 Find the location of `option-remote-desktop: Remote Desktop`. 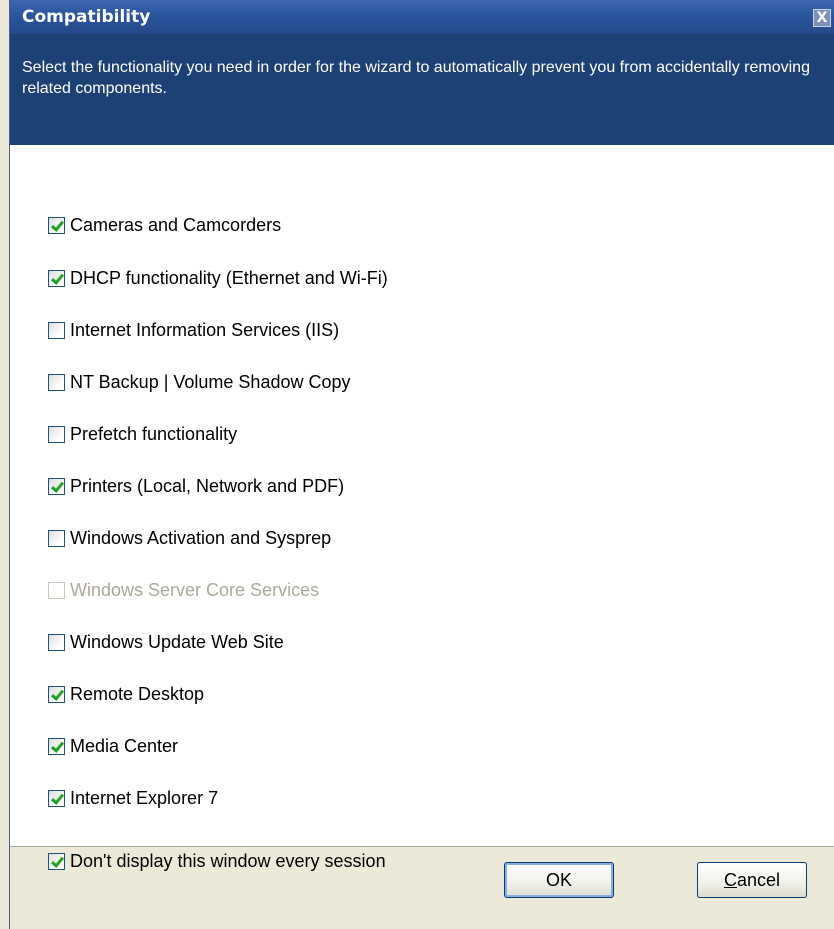

option-remote-desktop: Remote Desktop is located at coordinates (126, 694).